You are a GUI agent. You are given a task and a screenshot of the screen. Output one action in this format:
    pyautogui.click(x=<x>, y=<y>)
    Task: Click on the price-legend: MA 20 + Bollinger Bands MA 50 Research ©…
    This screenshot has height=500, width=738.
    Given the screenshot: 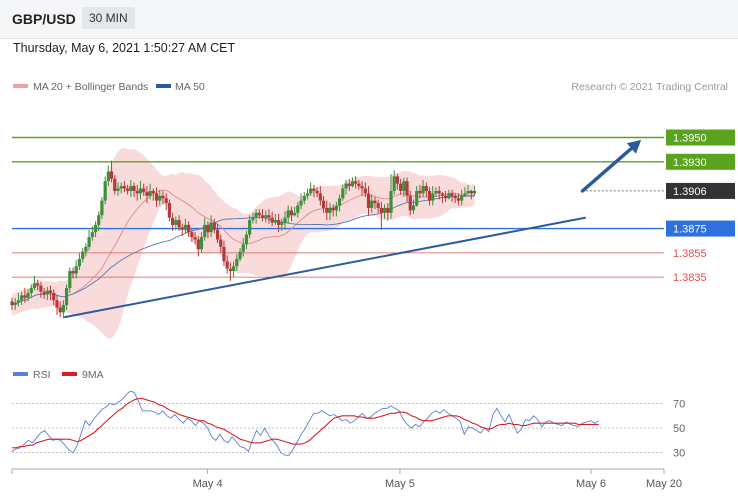 What is the action you would take?
    pyautogui.click(x=370, y=87)
    